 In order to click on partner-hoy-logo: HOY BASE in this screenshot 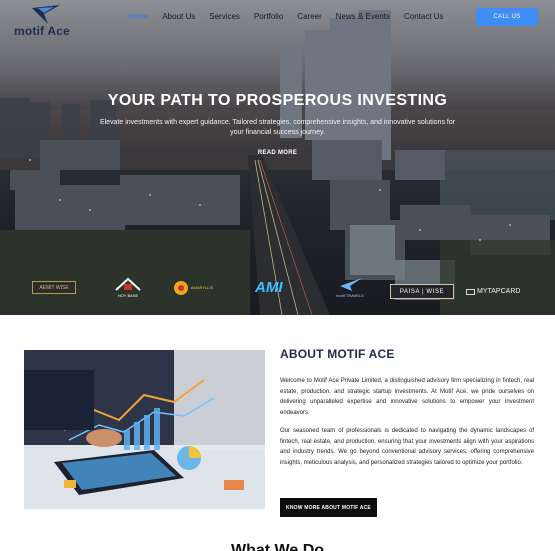, I will do `click(128, 288)`.